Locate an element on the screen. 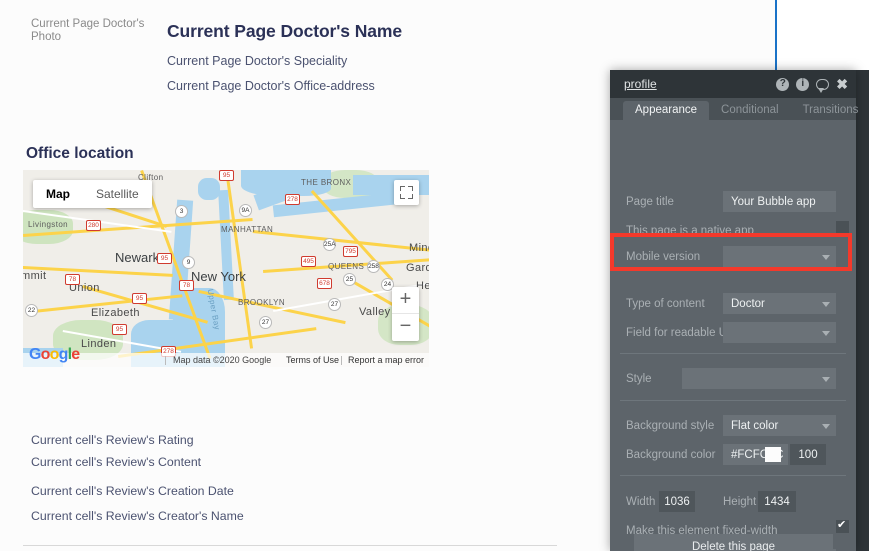 The image size is (869, 551). tab-transitions: Transitions is located at coordinates (830, 110).